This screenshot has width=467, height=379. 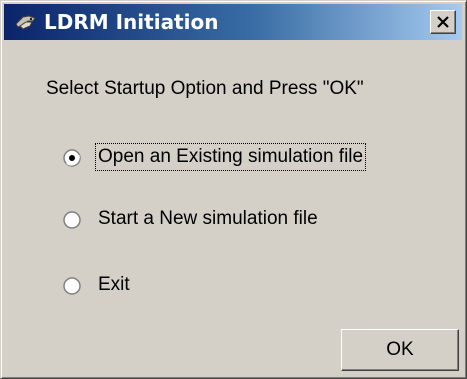 What do you see at coordinates (72, 158) in the screenshot?
I see `radio-button-selected` at bounding box center [72, 158].